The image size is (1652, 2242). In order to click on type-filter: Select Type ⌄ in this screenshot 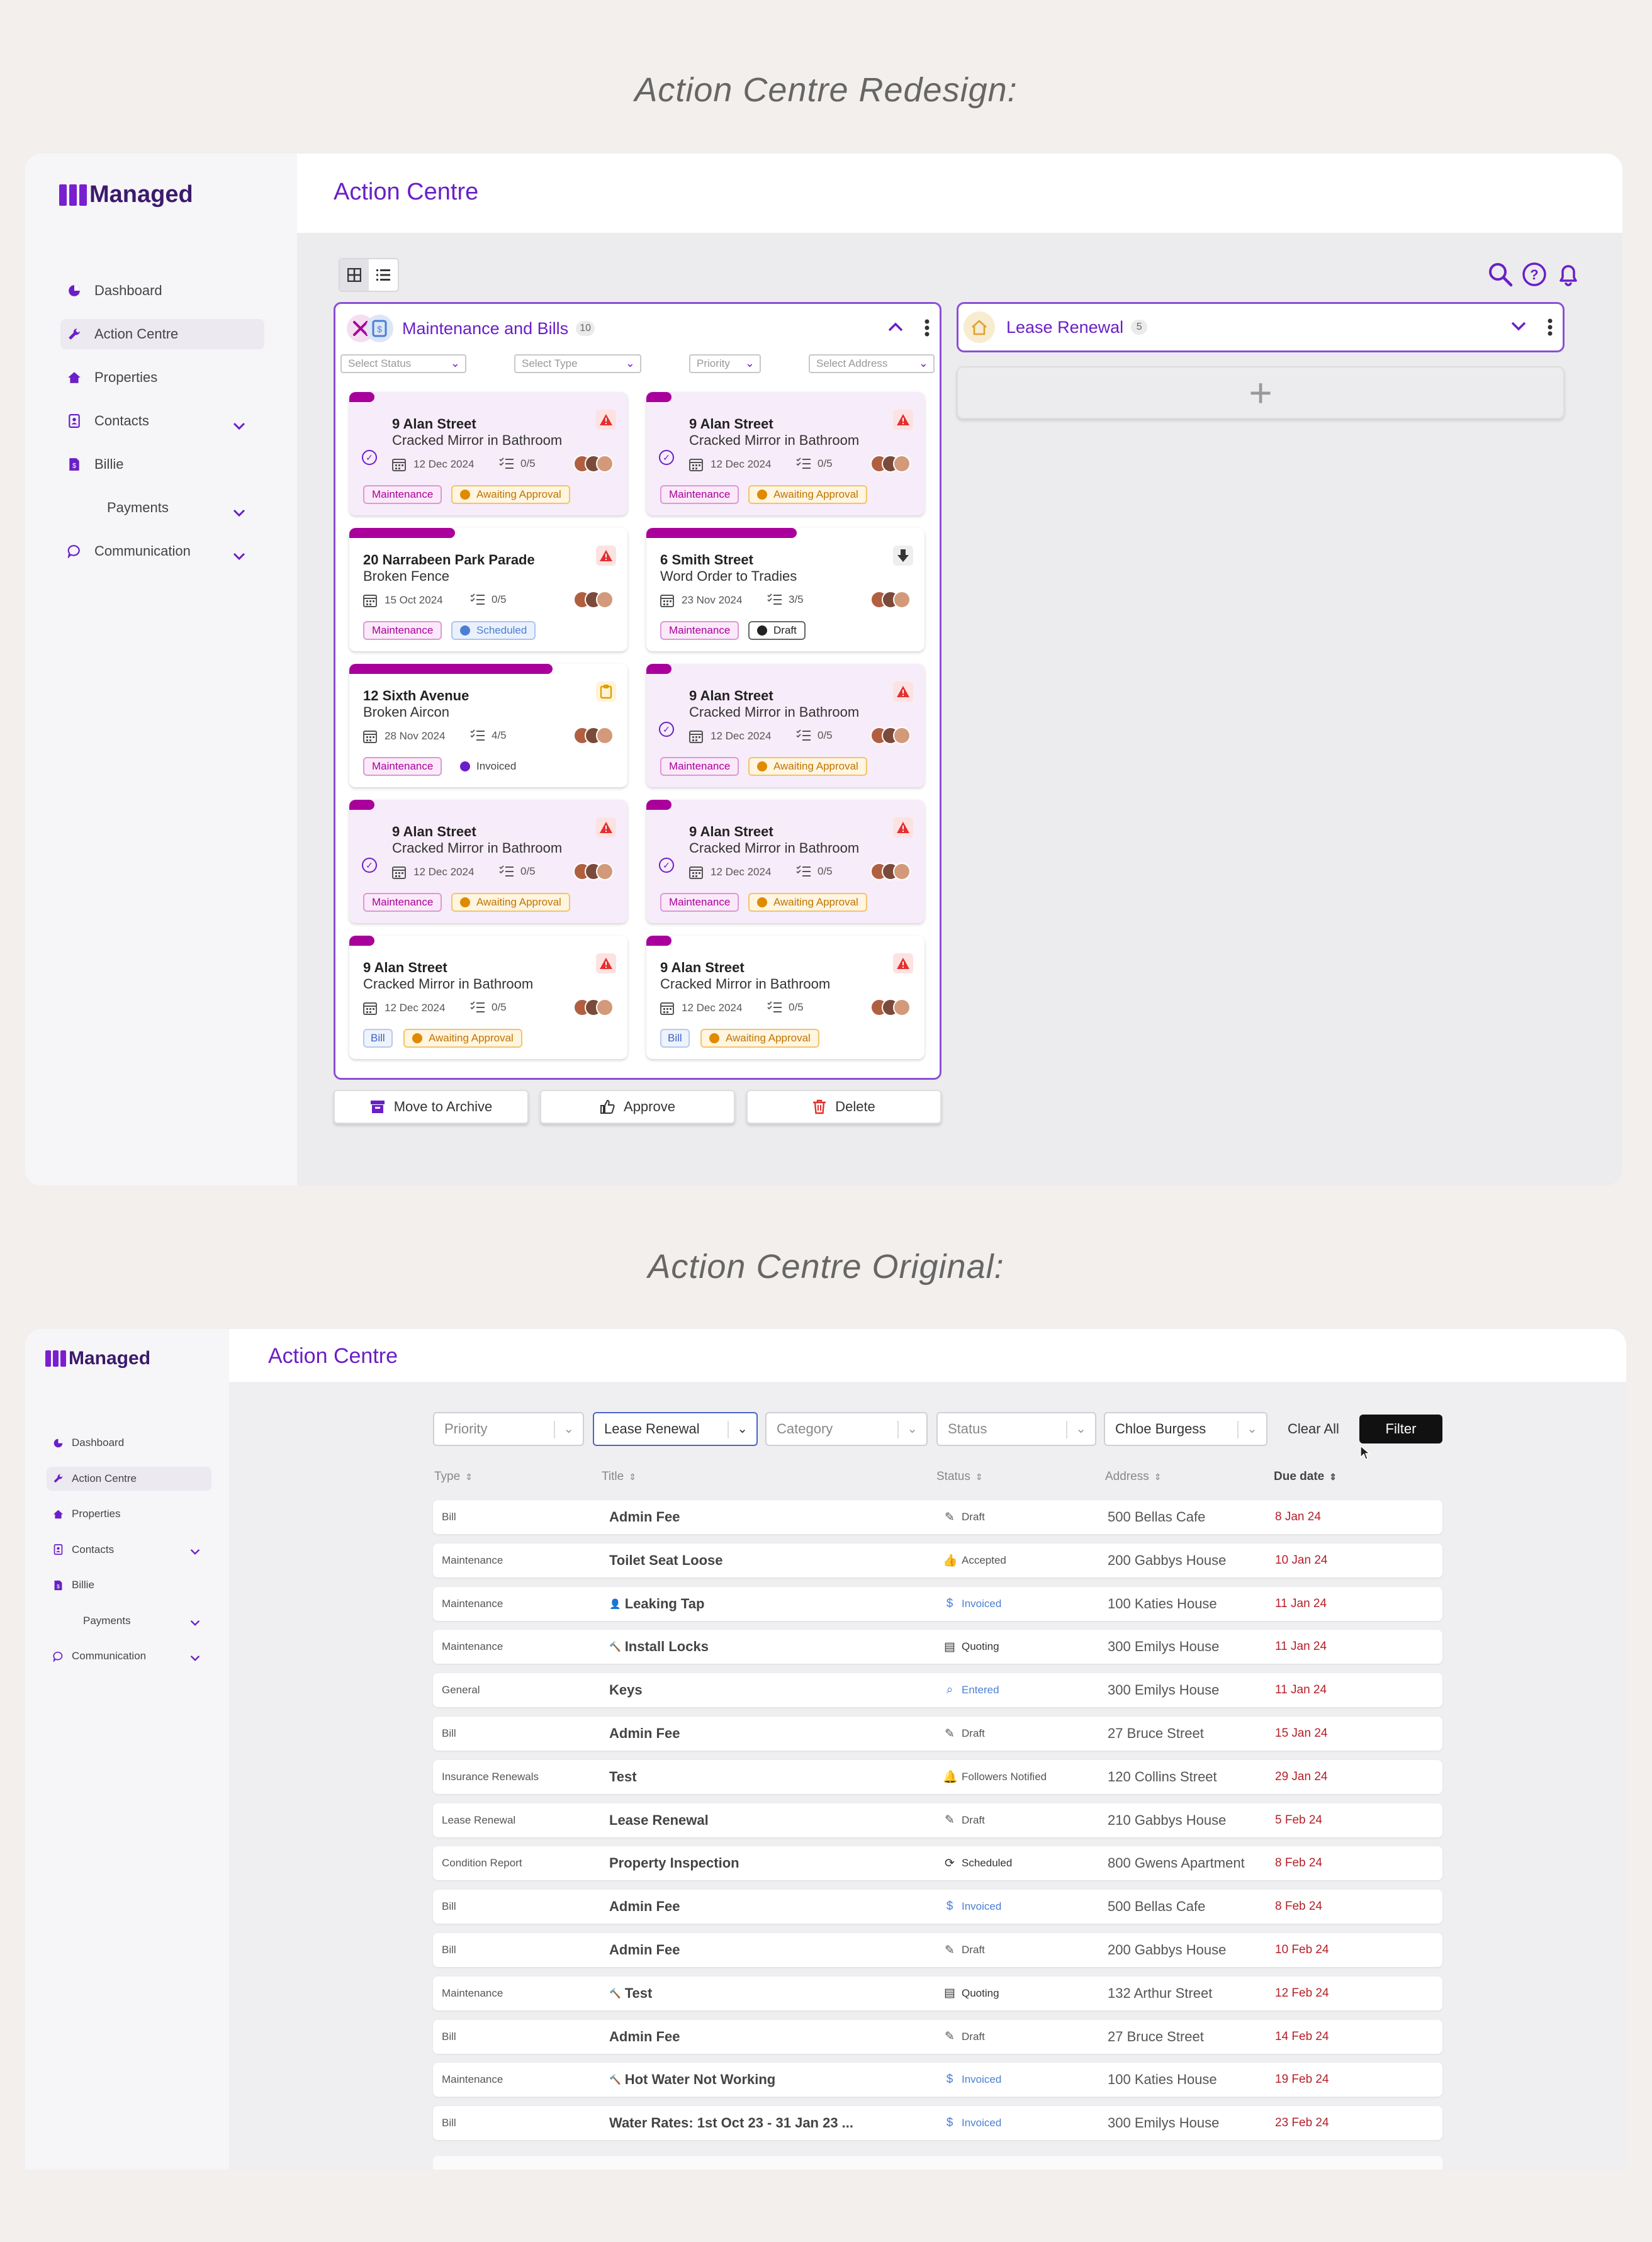, I will do `click(577, 363)`.